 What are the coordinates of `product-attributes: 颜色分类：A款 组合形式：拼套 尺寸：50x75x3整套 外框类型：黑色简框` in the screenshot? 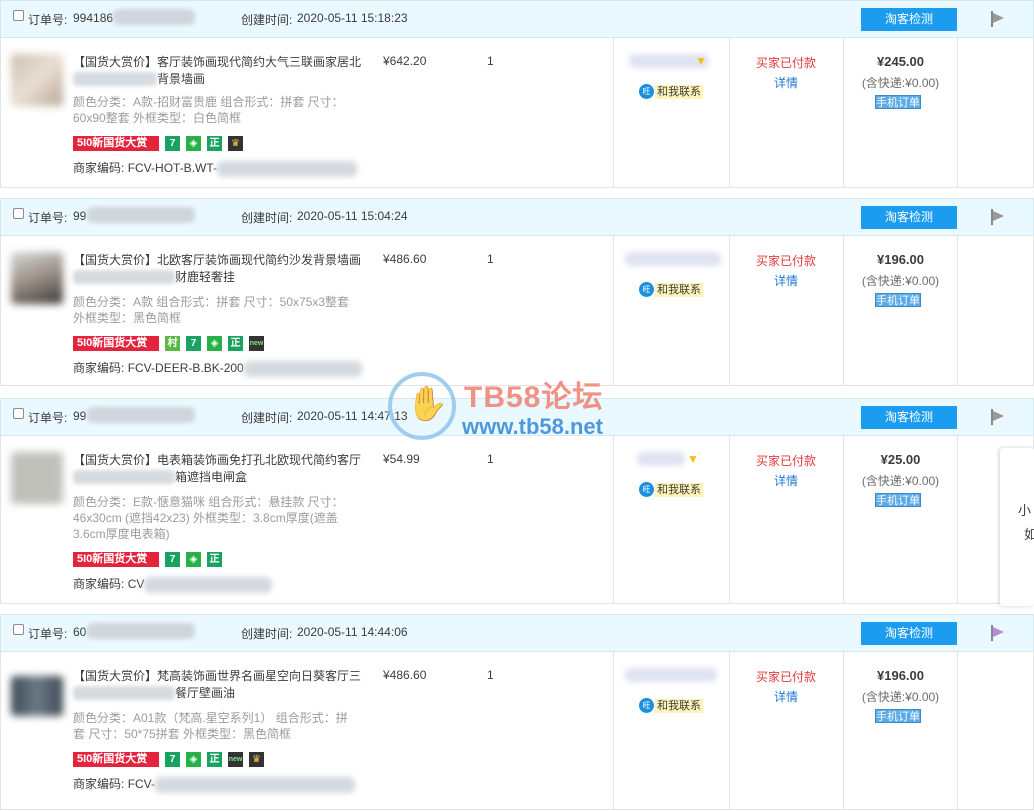 It's located at (211, 310).